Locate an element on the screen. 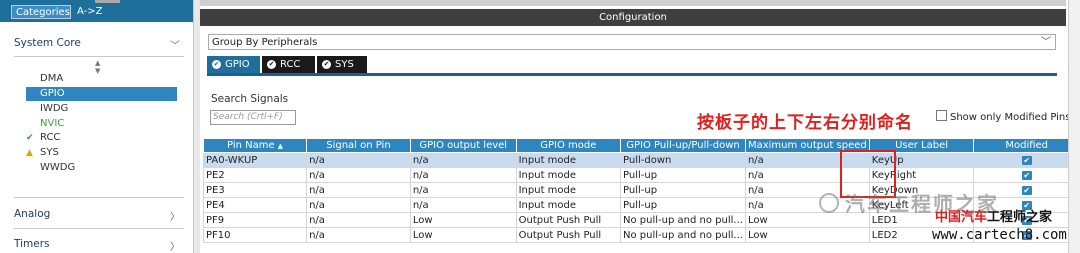  column-header: Signal on Pin is located at coordinates (358, 145).